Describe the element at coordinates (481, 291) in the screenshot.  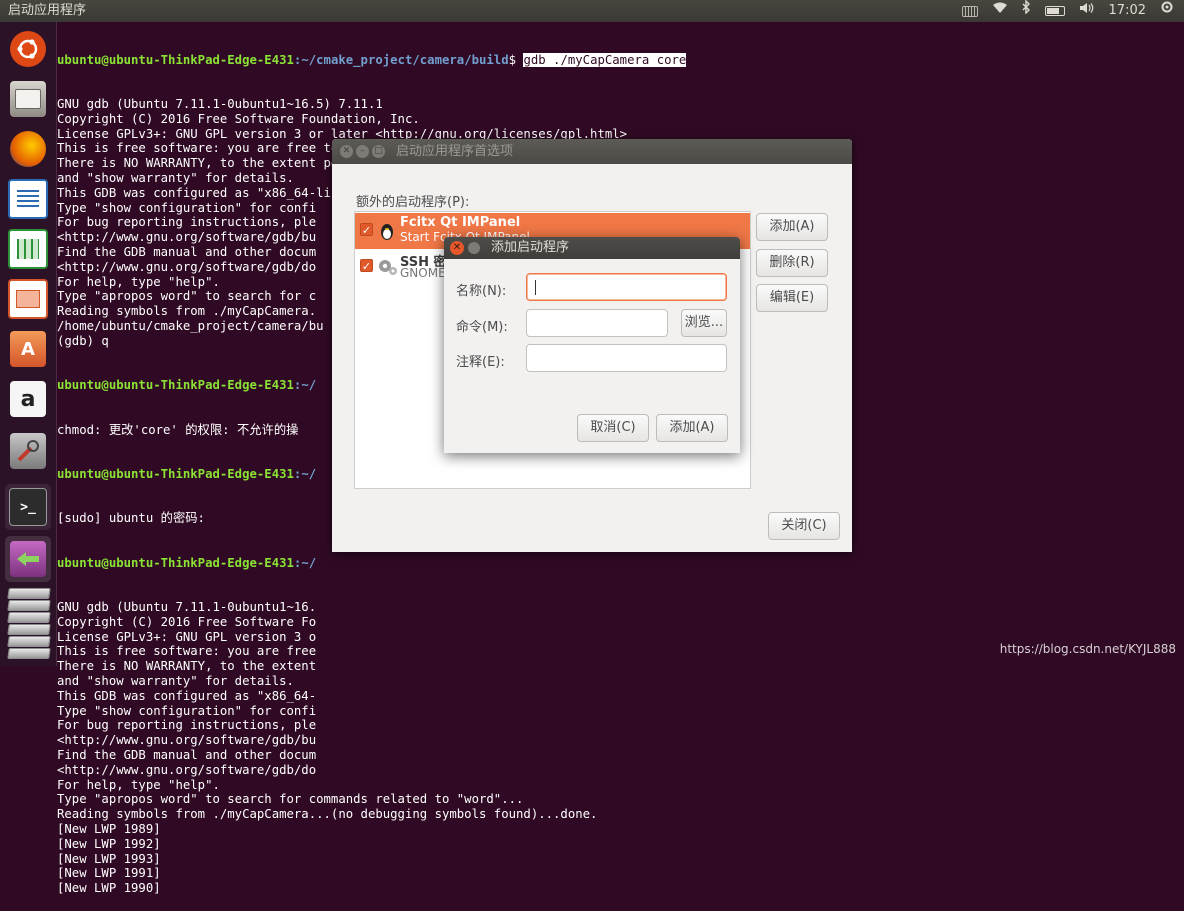
I see `name-label: 名称(N):` at that location.